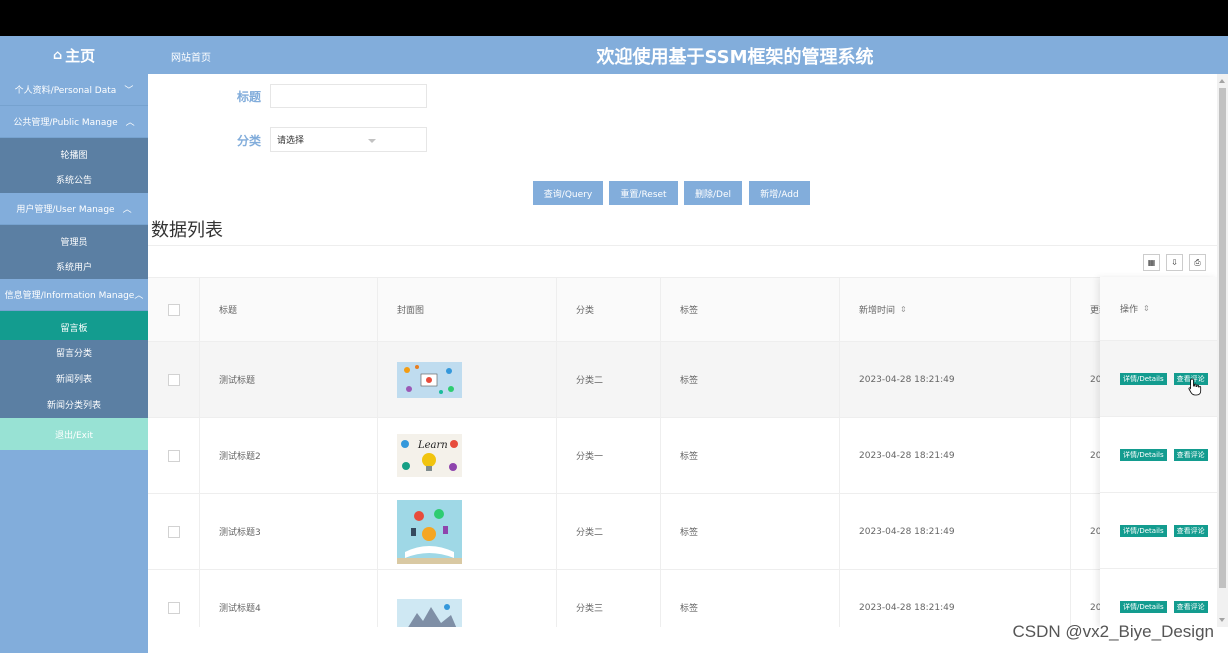  What do you see at coordinates (1129, 310) in the screenshot?
I see `column-header-operations-label: 操作` at bounding box center [1129, 310].